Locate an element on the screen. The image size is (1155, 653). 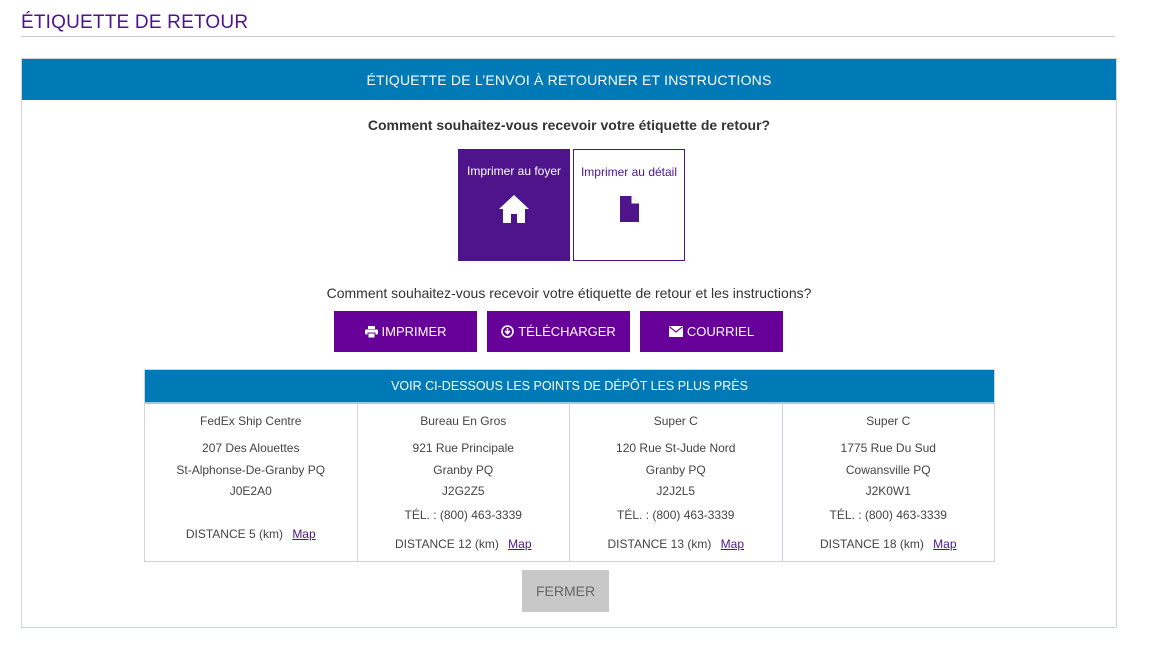
location-city: Cowansville PQ is located at coordinates (888, 469).